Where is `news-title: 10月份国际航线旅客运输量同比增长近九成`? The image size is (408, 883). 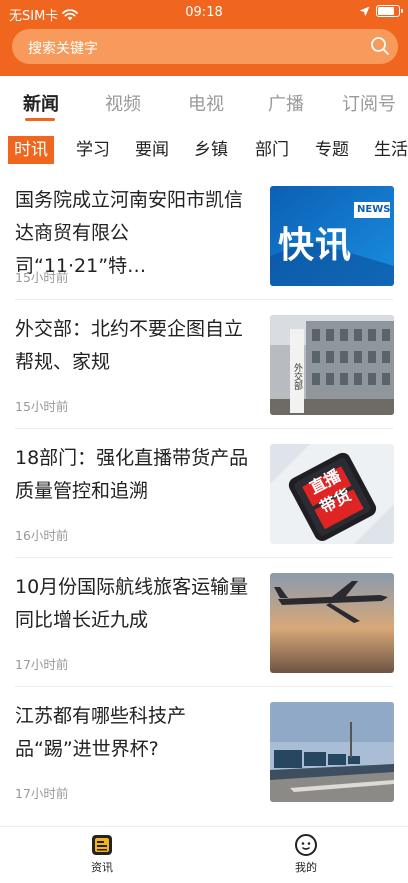 news-title: 10月份国际航线旅客运输量同比增长近九成 is located at coordinates (135, 604).